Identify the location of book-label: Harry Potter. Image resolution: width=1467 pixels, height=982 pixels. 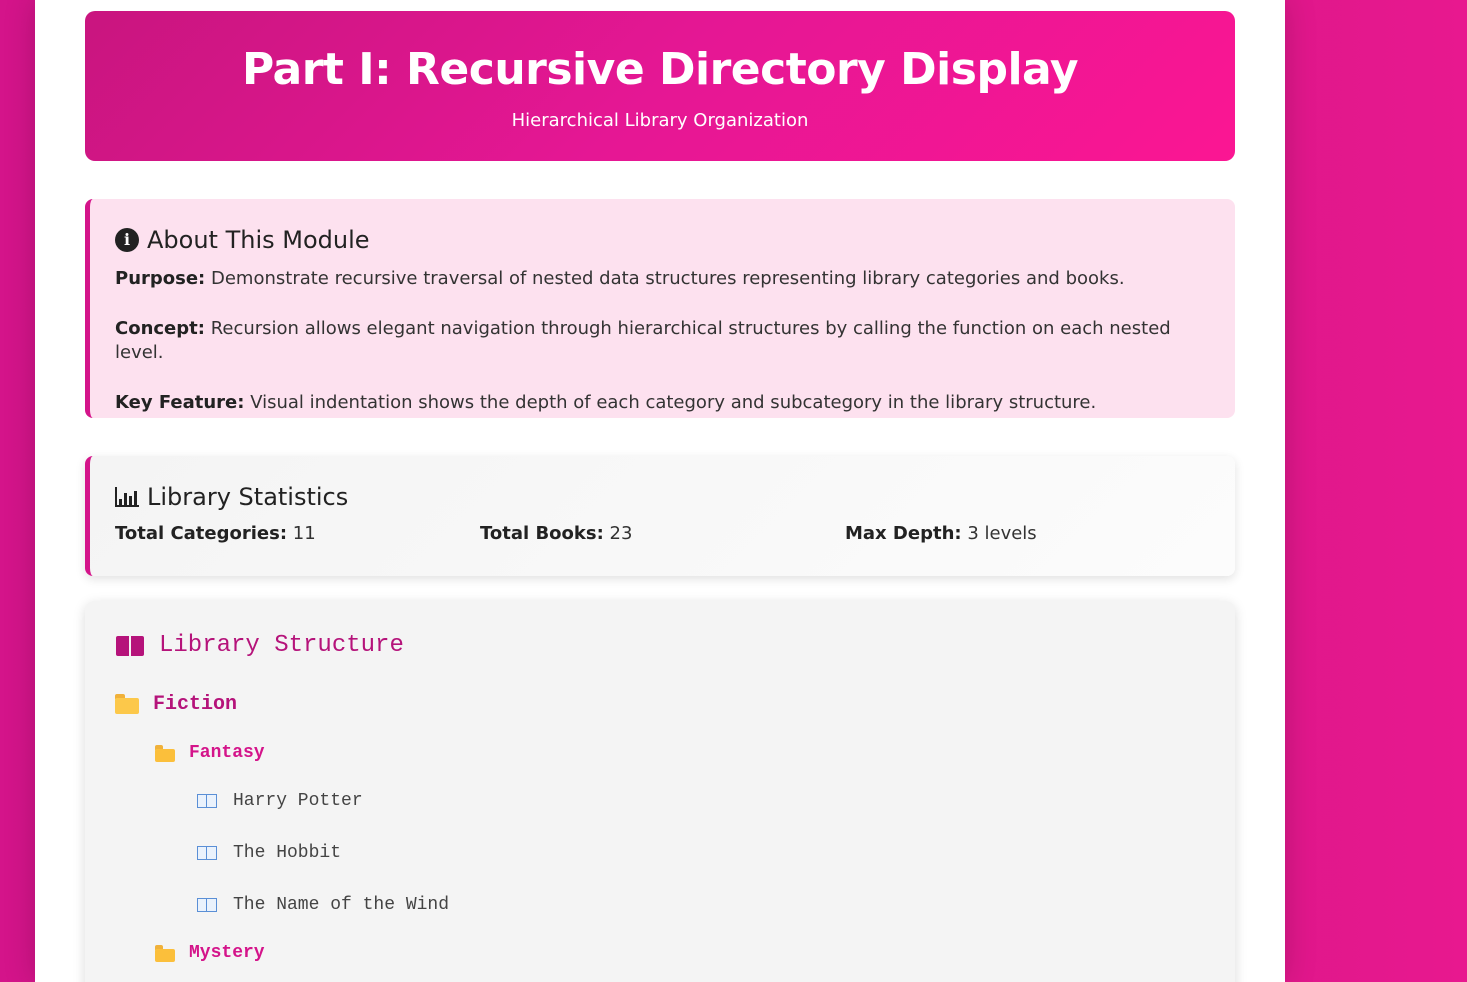
(298, 801).